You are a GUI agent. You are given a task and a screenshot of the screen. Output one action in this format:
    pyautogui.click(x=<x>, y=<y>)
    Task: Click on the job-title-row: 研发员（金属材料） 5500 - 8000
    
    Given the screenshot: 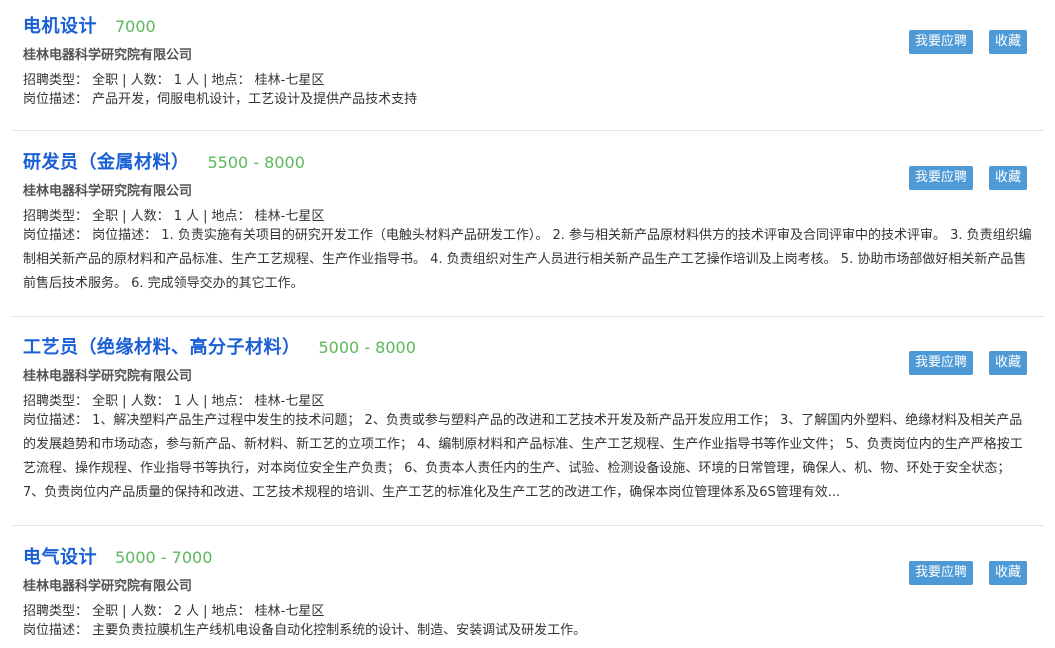 What is the action you would take?
    pyautogui.click(x=164, y=163)
    